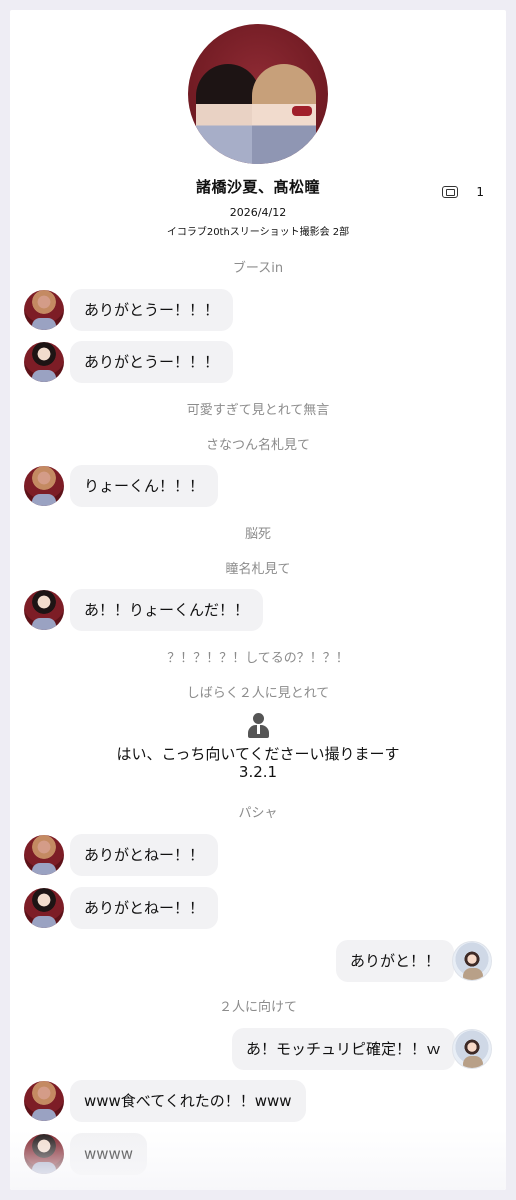 This screenshot has height=1200, width=516. What do you see at coordinates (258, 410) in the screenshot?
I see `narration: 可愛すぎて見とれて無言` at bounding box center [258, 410].